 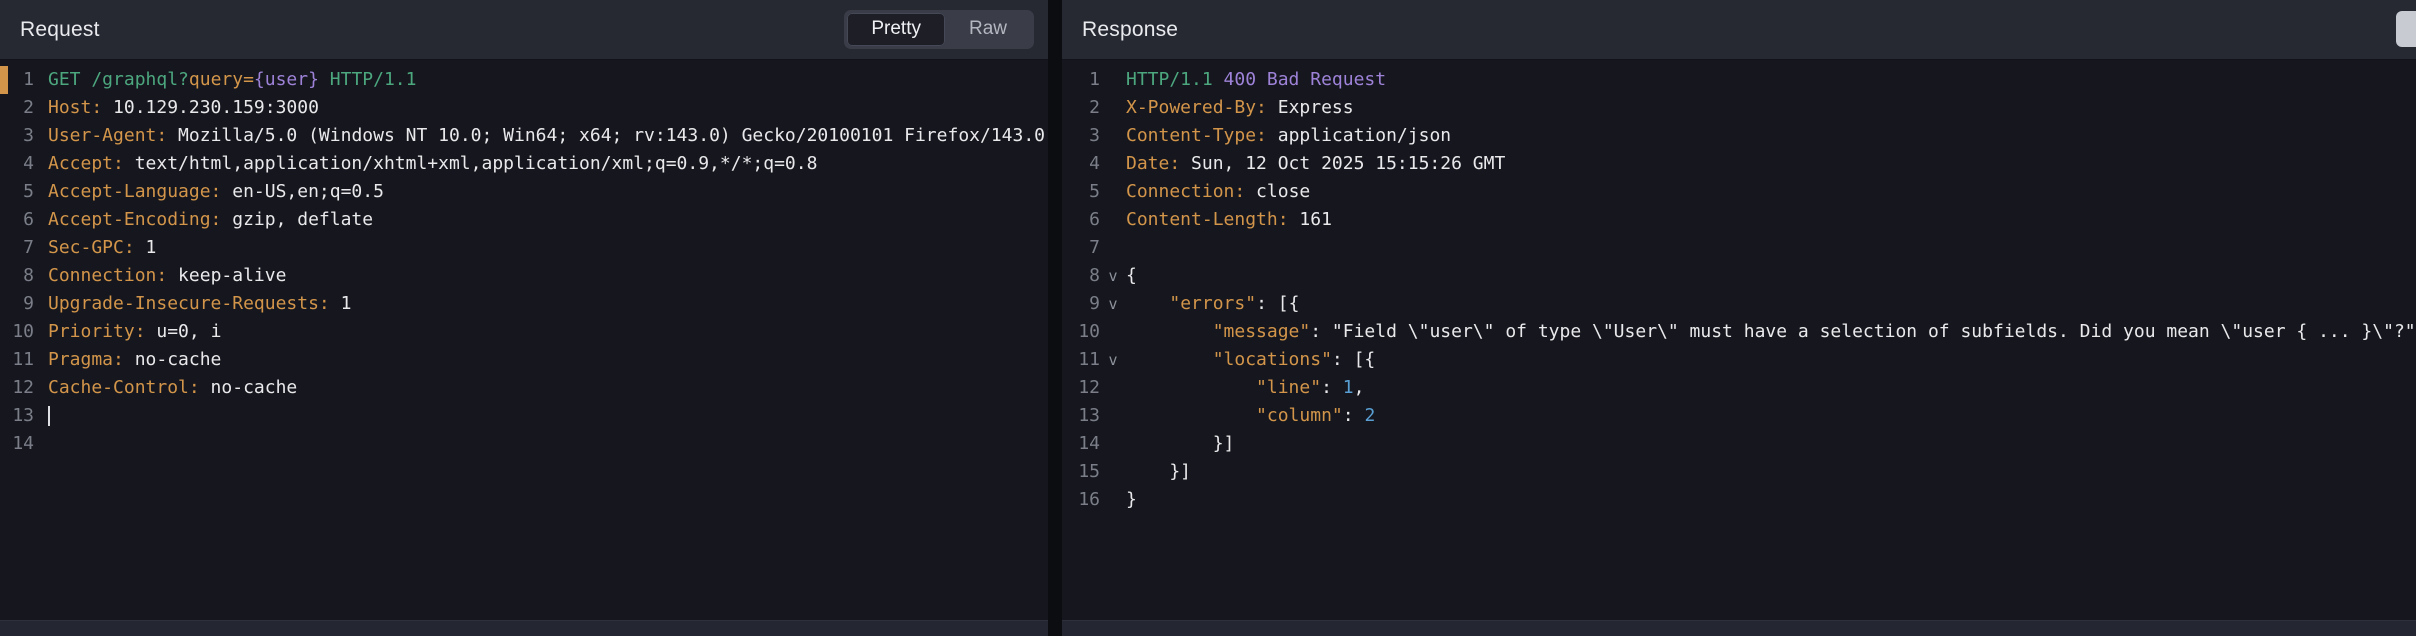 I want to click on line-number: 9, so click(x=1094, y=303).